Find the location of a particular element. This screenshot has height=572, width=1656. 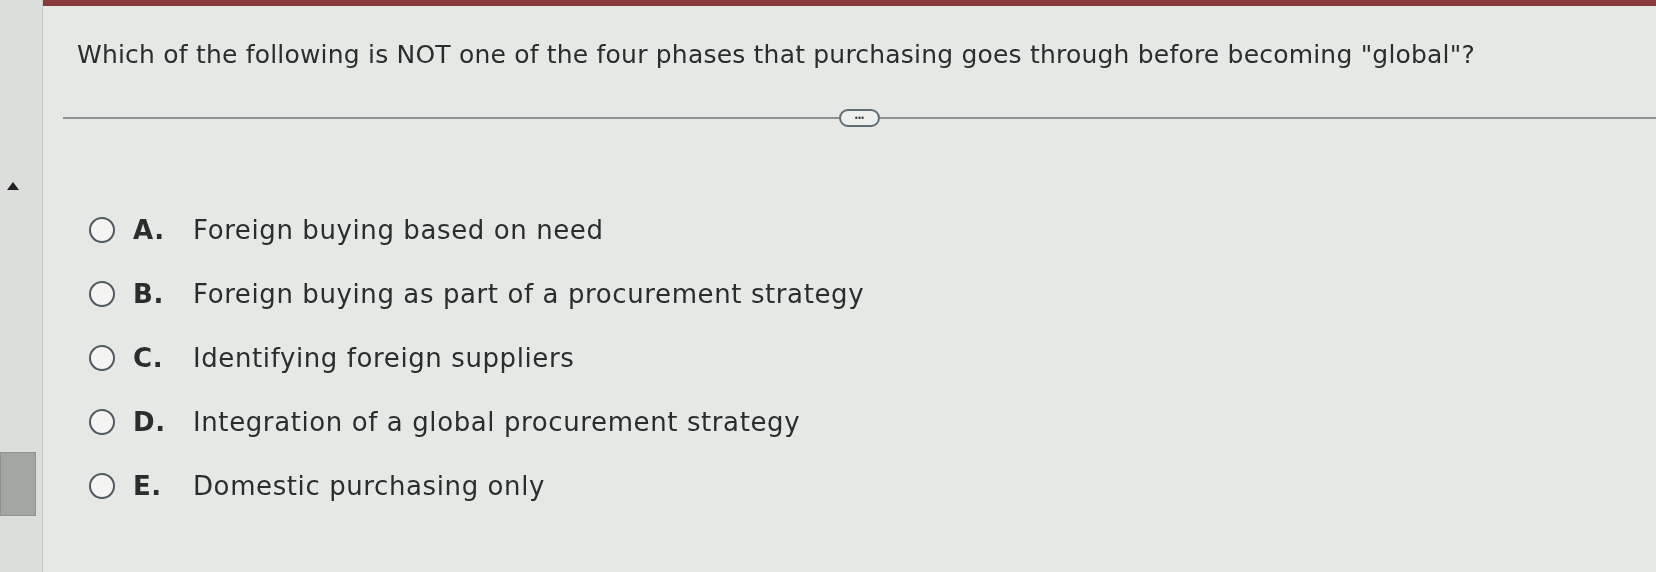

option-letter: B. is located at coordinates (149, 294).